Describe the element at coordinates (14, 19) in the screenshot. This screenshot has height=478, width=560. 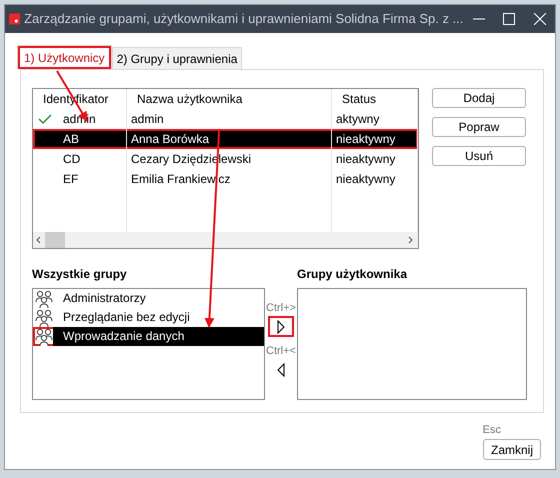
I see `app-logo-icon` at that location.